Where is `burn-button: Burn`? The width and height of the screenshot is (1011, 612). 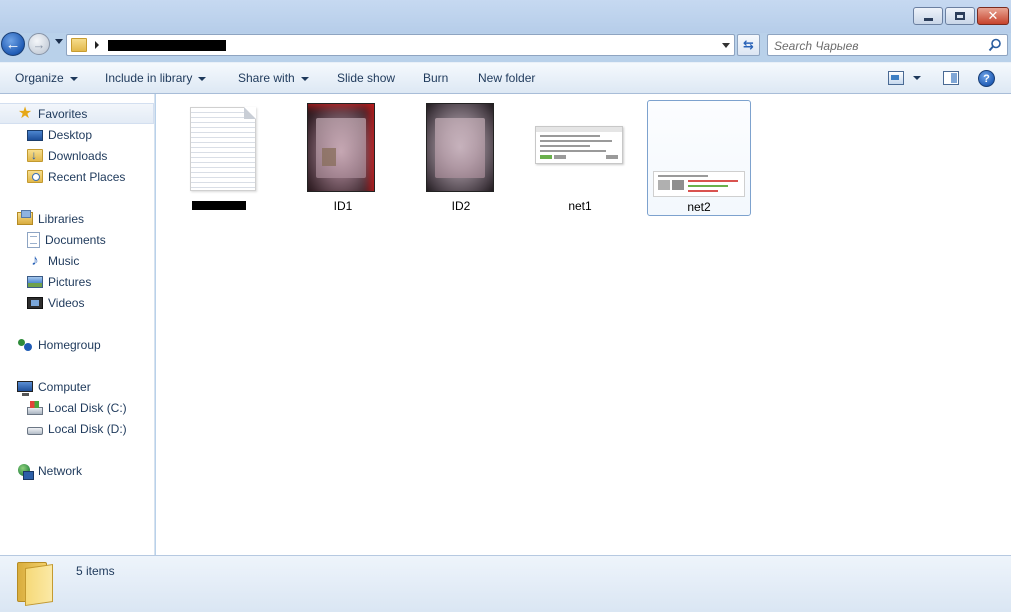
burn-button: Burn is located at coordinates (435, 79).